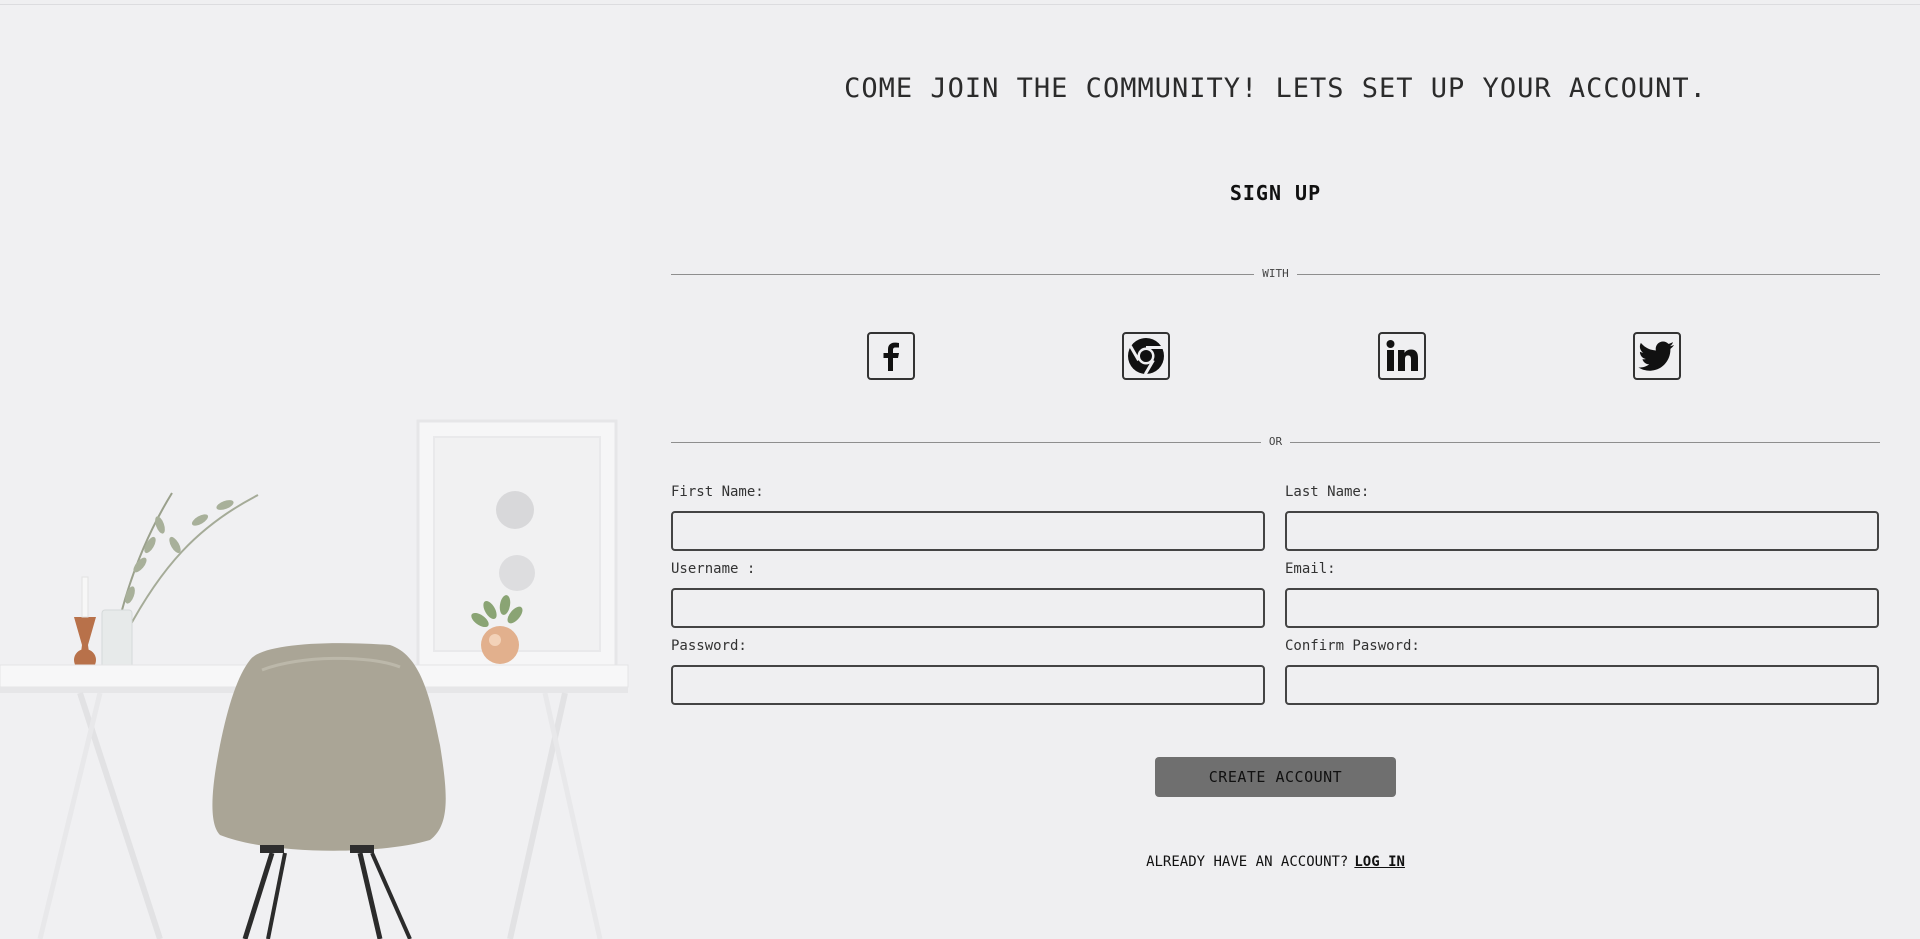 The width and height of the screenshot is (1920, 939). Describe the element at coordinates (968, 531) in the screenshot. I see `first-name-field` at that location.